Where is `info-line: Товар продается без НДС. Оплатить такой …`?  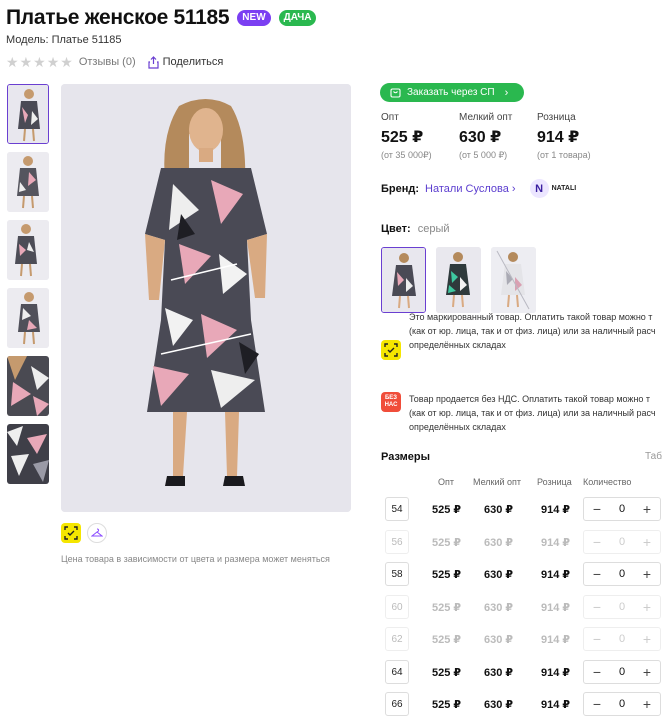 info-line: Товар продается без НДС. Оплатить такой … is located at coordinates (530, 399).